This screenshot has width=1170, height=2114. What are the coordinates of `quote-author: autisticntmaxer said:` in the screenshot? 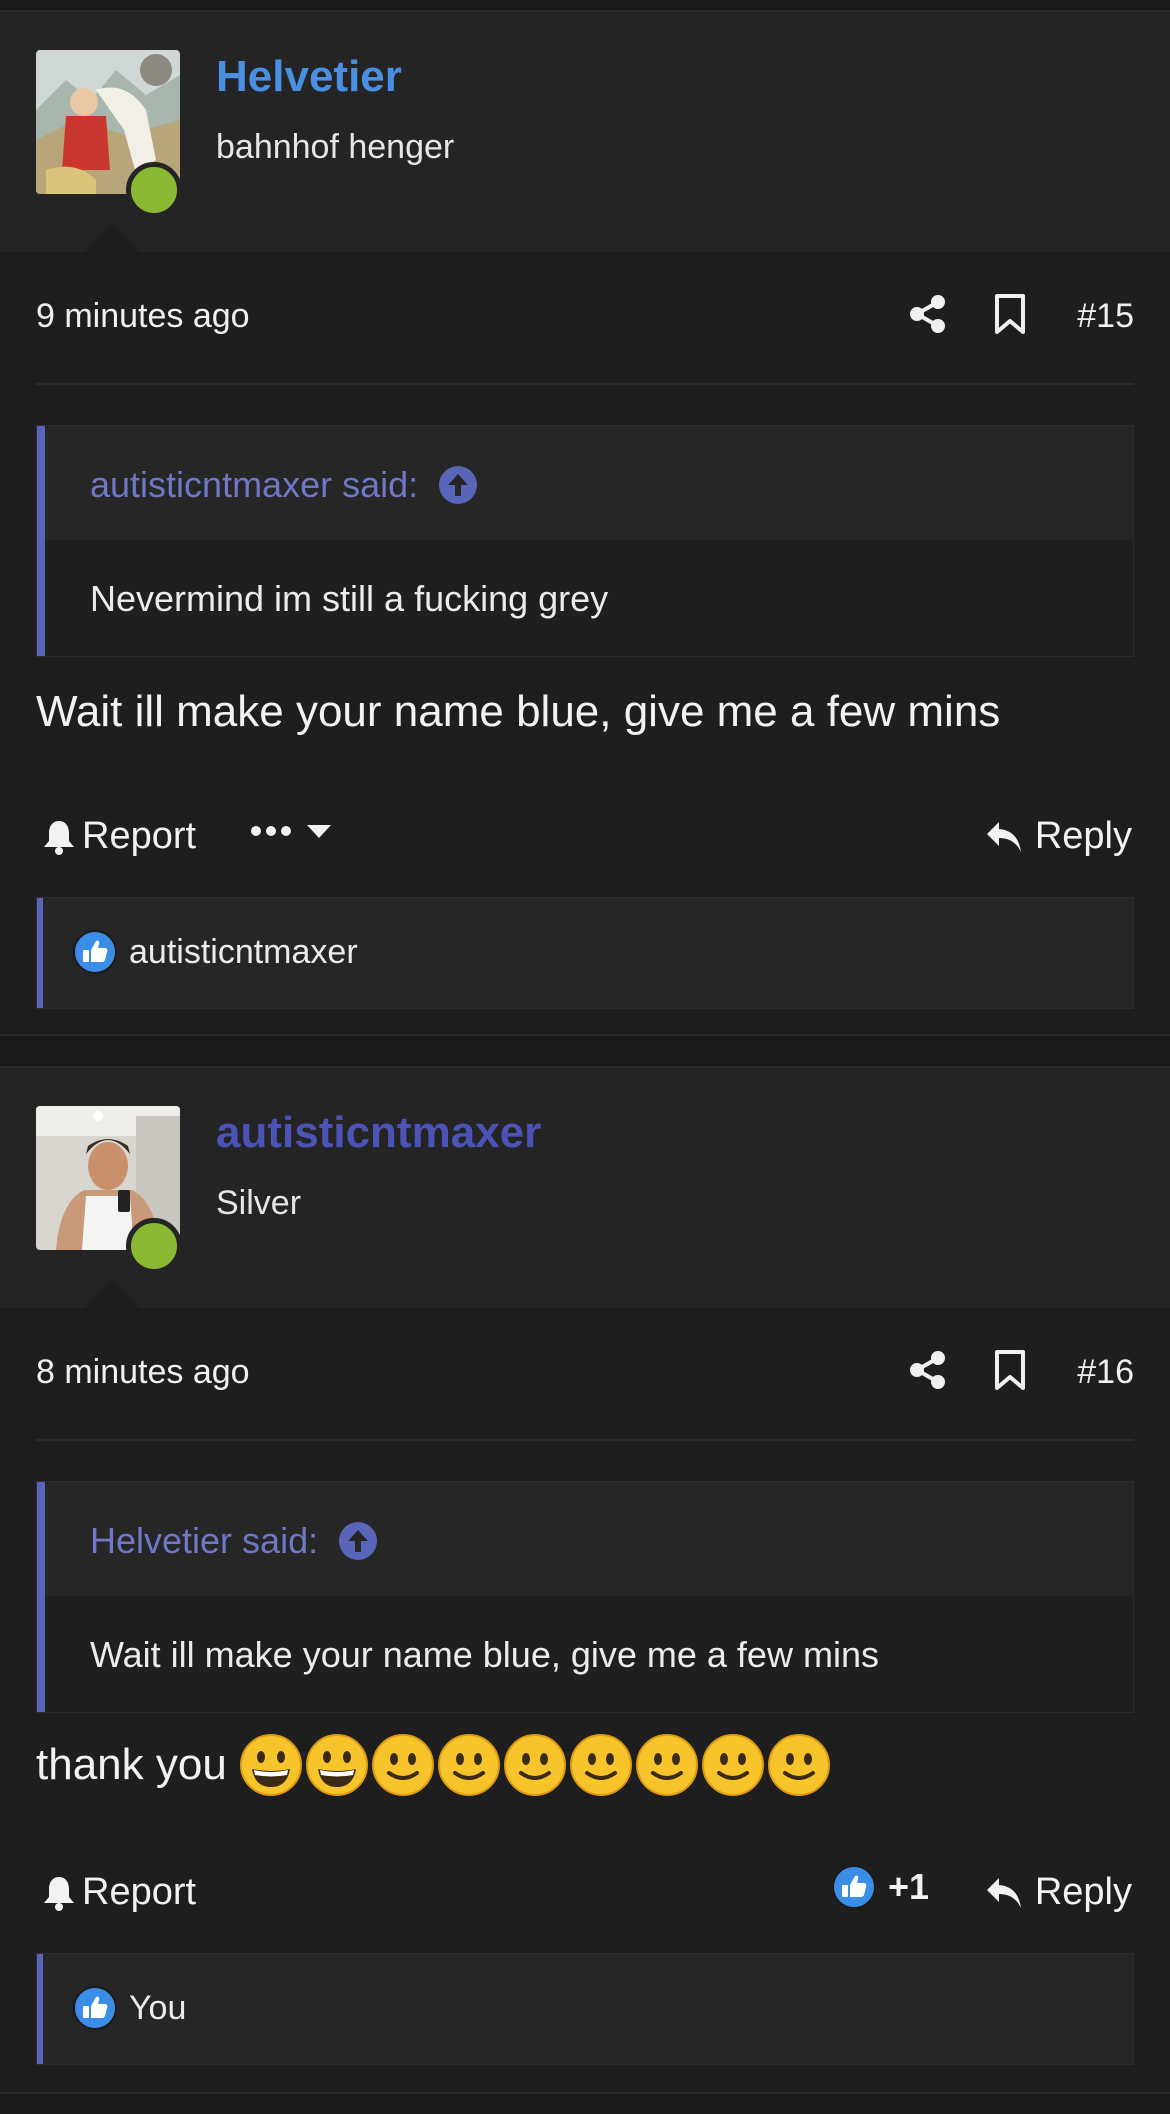 It's located at (284, 485).